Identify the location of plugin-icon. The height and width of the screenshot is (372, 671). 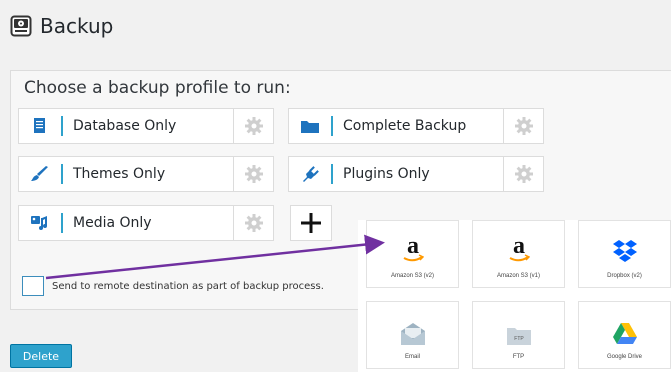
(311, 174).